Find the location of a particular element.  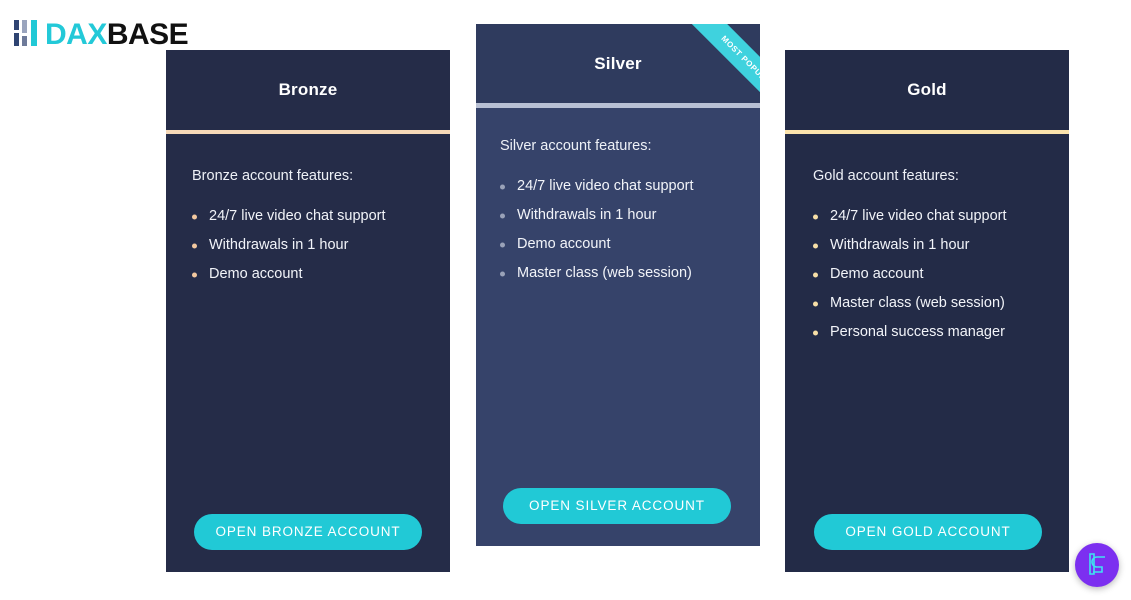

plan-title-gold: Gold is located at coordinates (927, 89).